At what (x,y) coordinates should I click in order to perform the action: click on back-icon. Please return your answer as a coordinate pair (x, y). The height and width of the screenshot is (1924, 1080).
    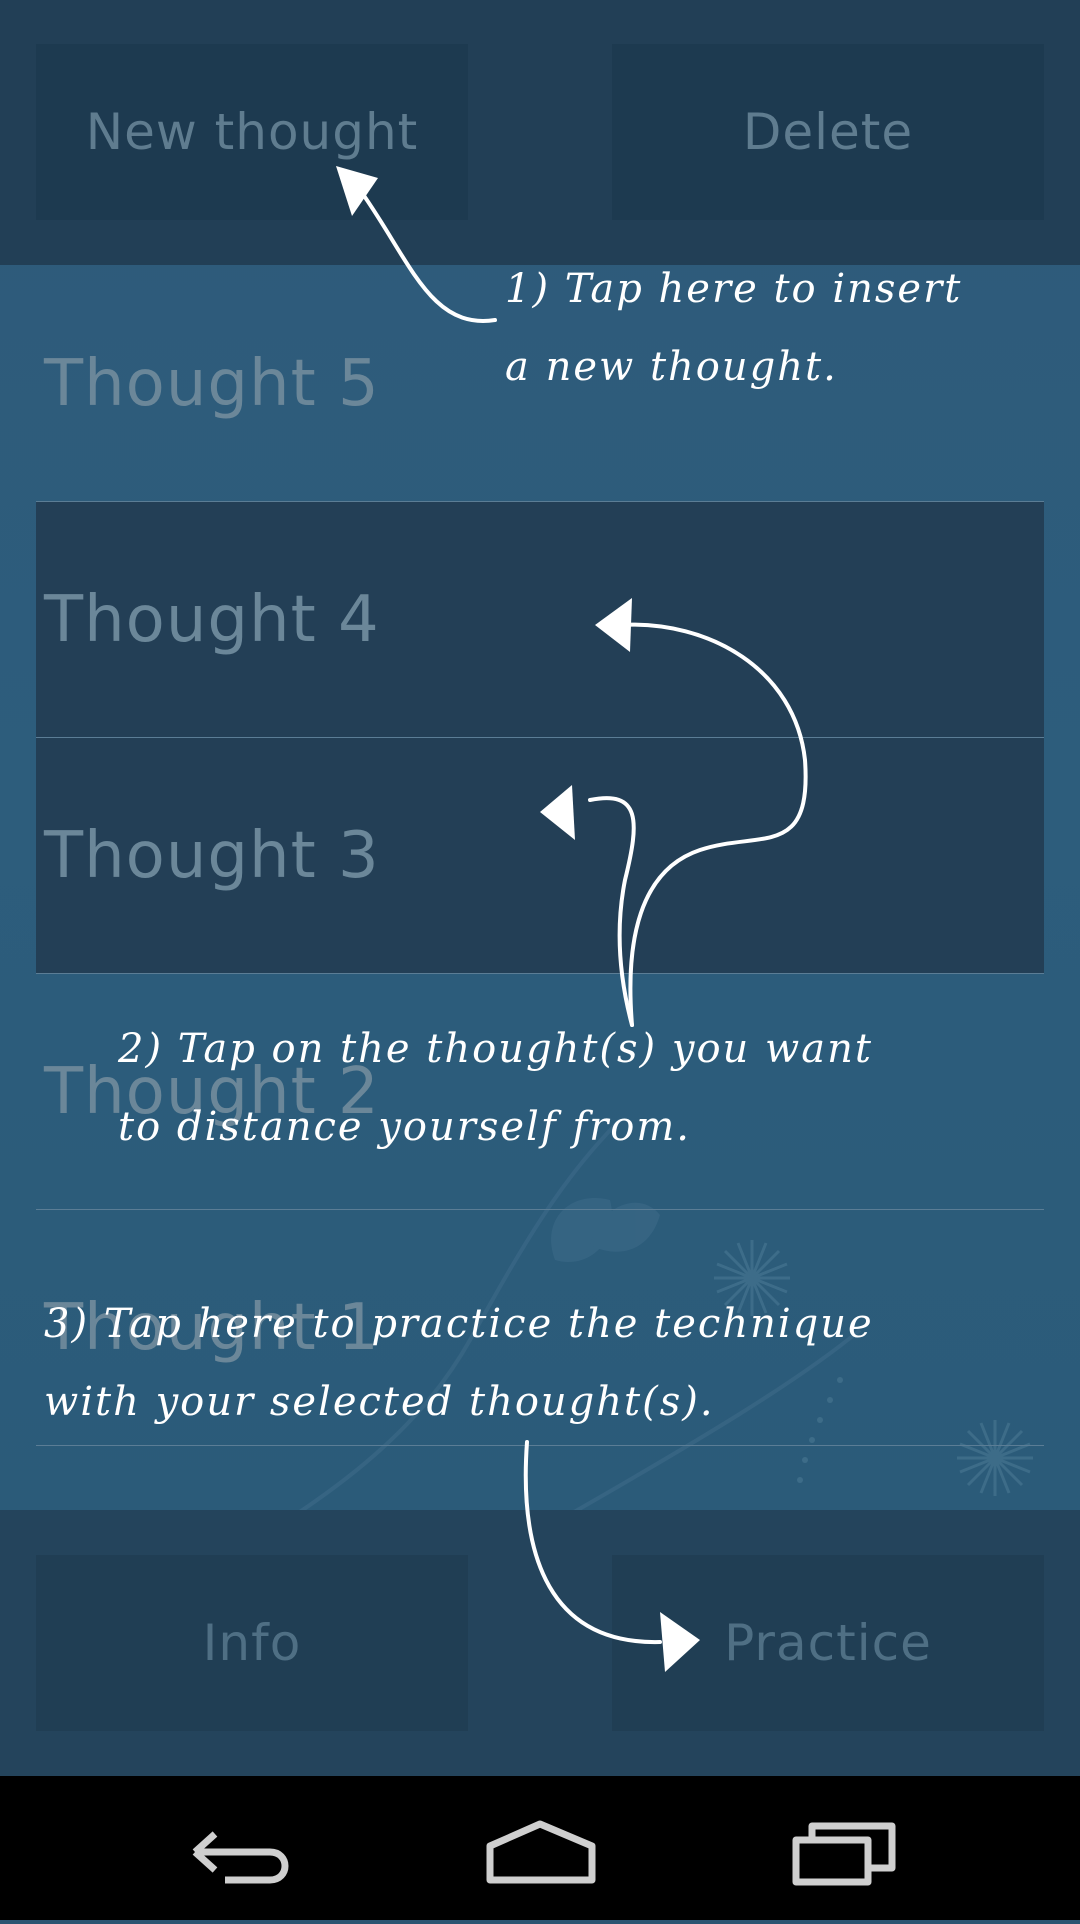
    Looking at the image, I should click on (240, 1857).